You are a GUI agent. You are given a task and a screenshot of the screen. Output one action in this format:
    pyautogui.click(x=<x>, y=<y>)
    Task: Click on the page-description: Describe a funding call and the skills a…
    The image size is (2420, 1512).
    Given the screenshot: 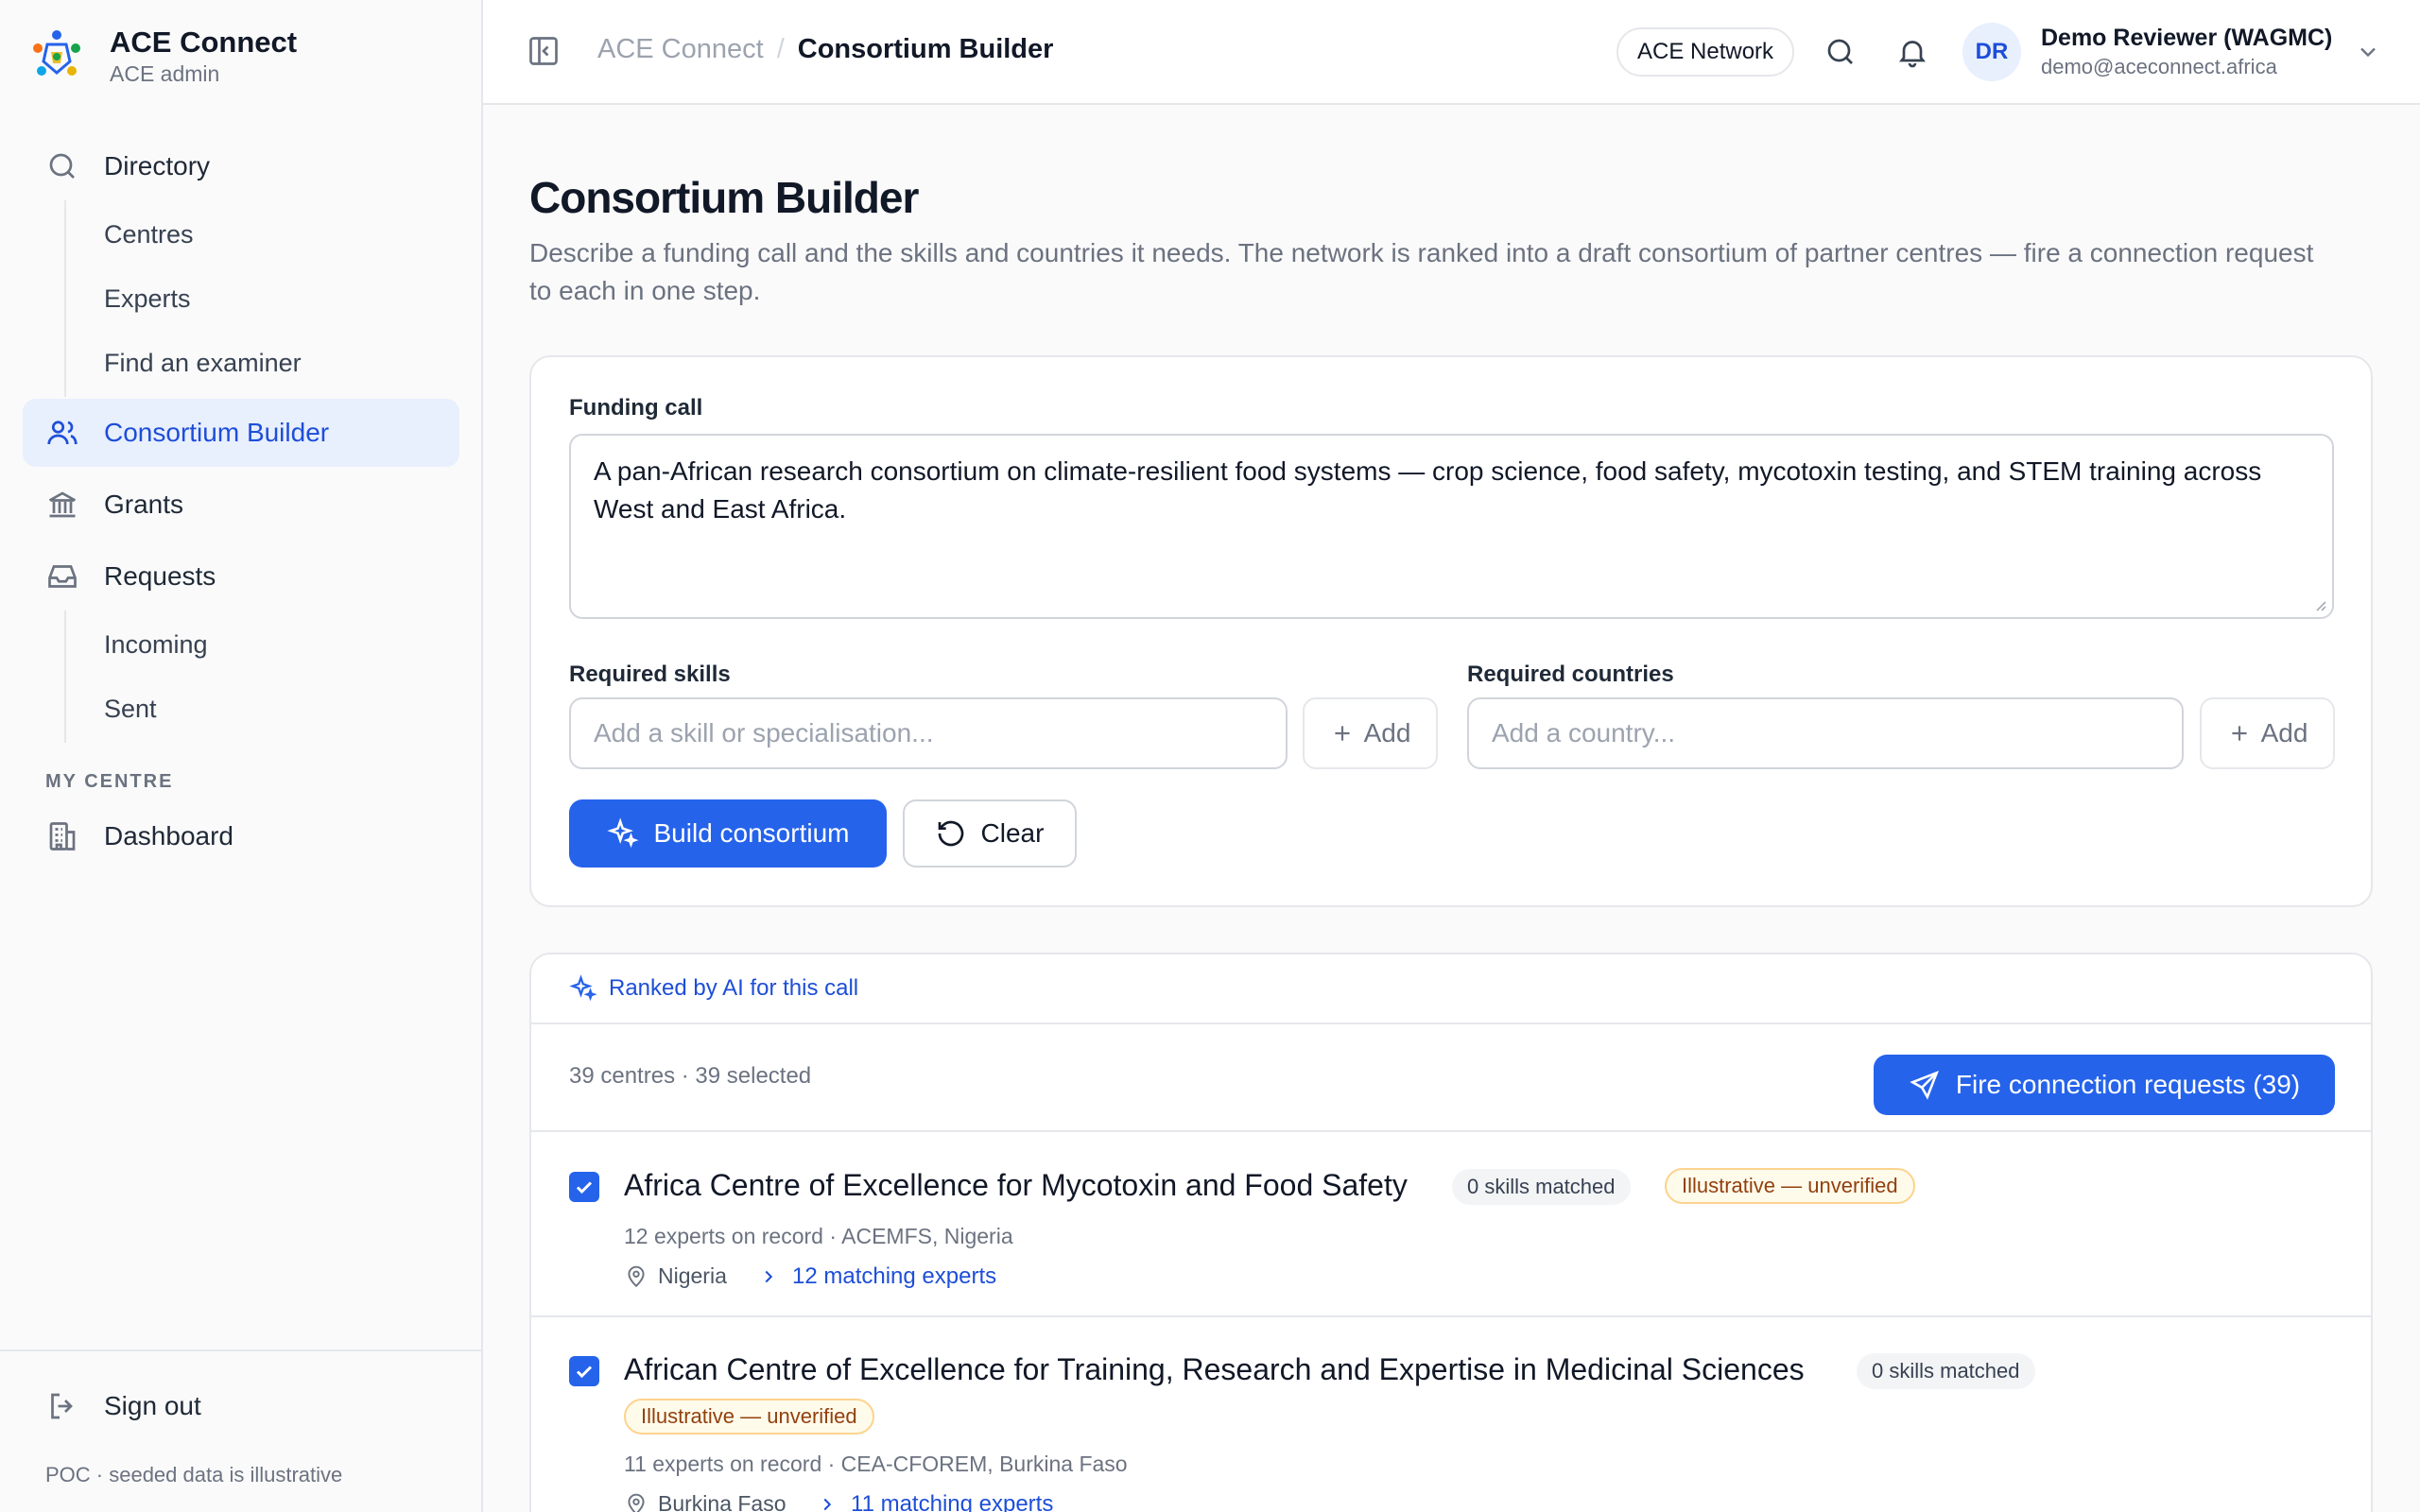 What is the action you would take?
    pyautogui.click(x=1421, y=271)
    